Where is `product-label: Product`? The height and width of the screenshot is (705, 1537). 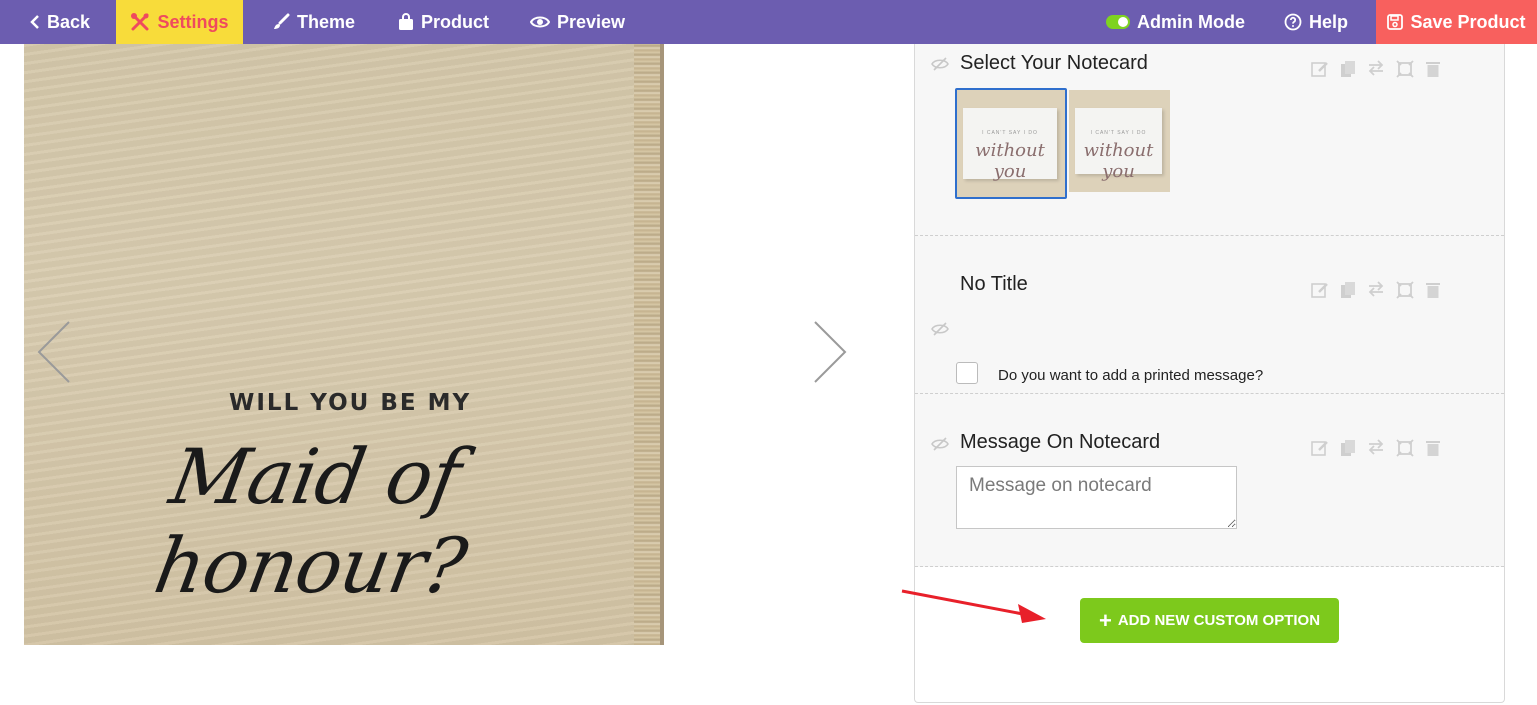 product-label: Product is located at coordinates (455, 21).